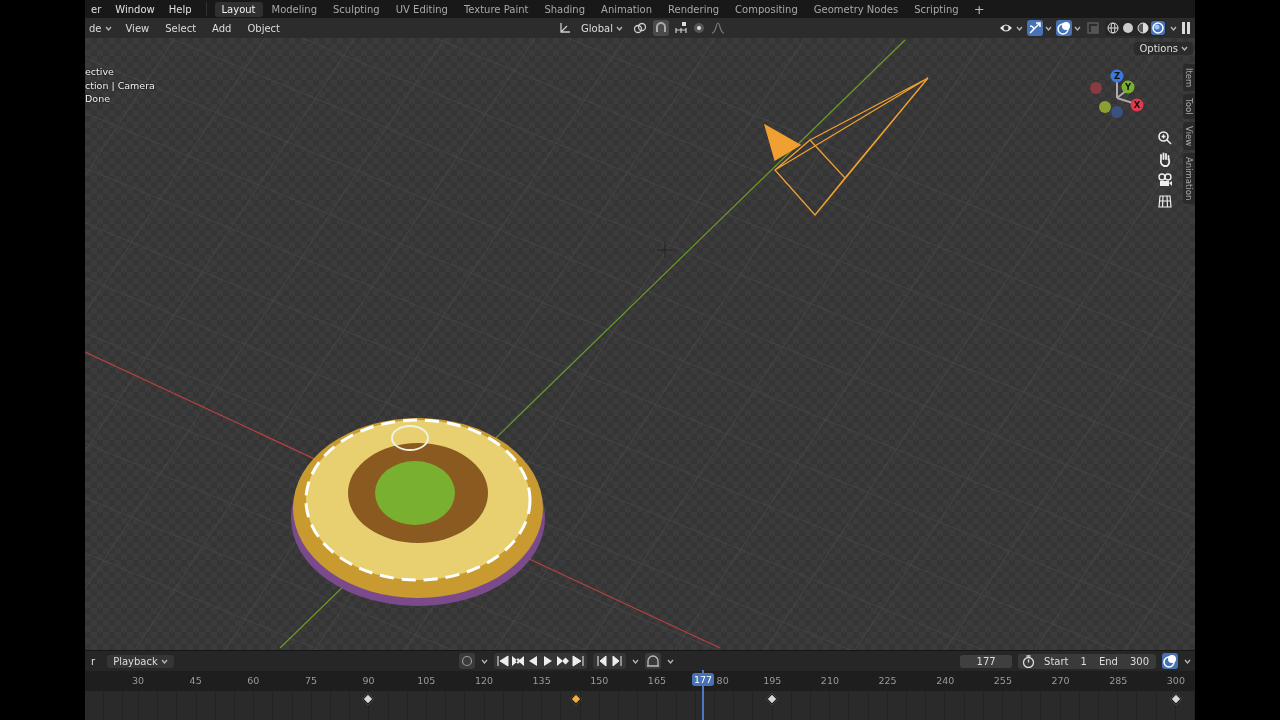  Describe the element at coordinates (1056, 661) in the screenshot. I see `start-label: Start` at that location.